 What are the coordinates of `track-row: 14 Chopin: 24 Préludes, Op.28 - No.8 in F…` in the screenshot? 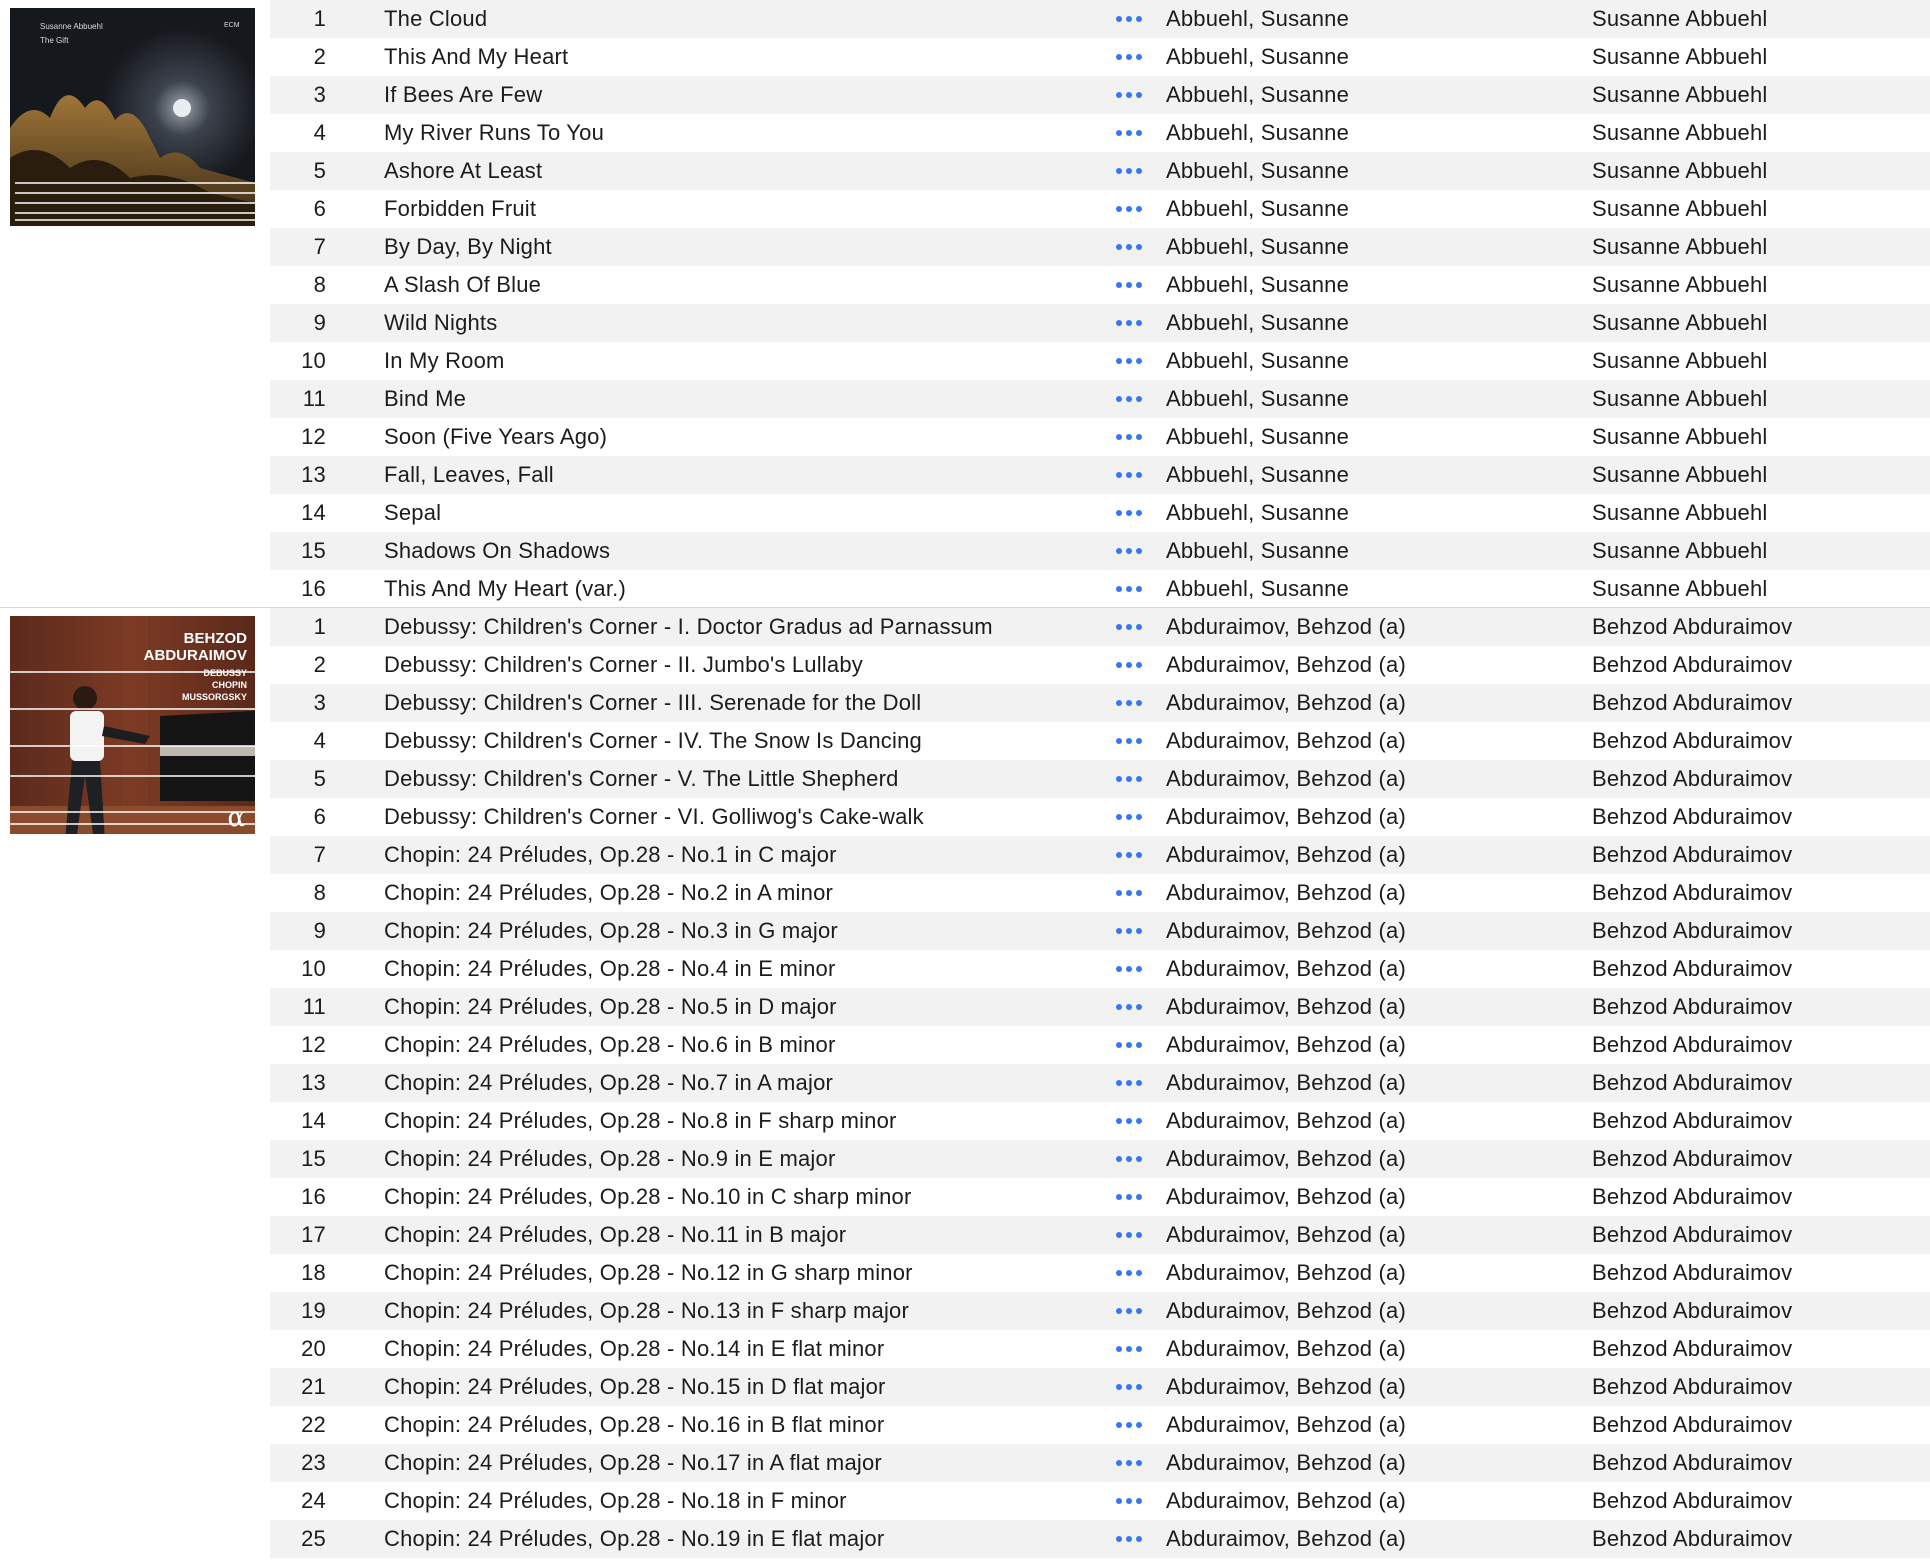 It's located at (1100, 1121).